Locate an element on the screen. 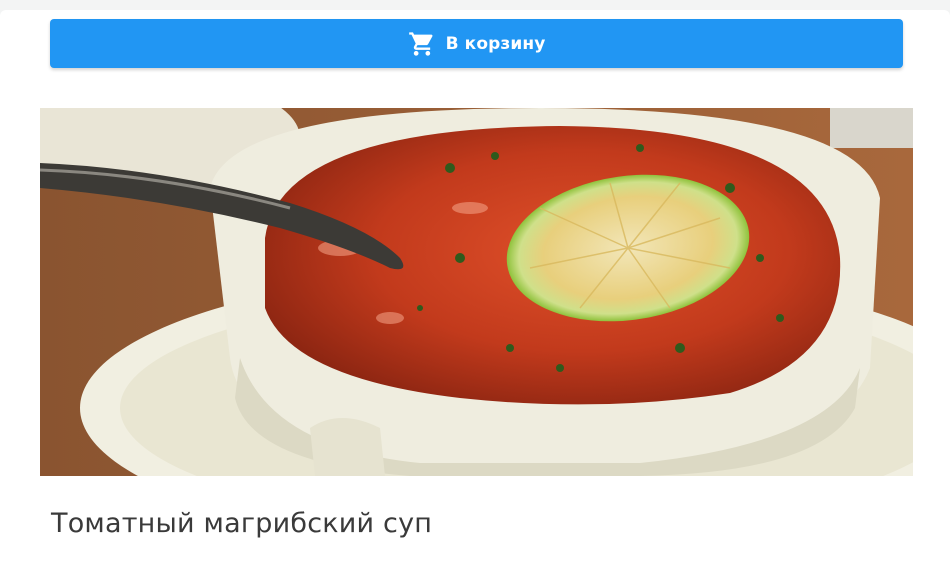 The height and width of the screenshot is (577, 950). add-to-cart-button: В корзину is located at coordinates (476, 43).